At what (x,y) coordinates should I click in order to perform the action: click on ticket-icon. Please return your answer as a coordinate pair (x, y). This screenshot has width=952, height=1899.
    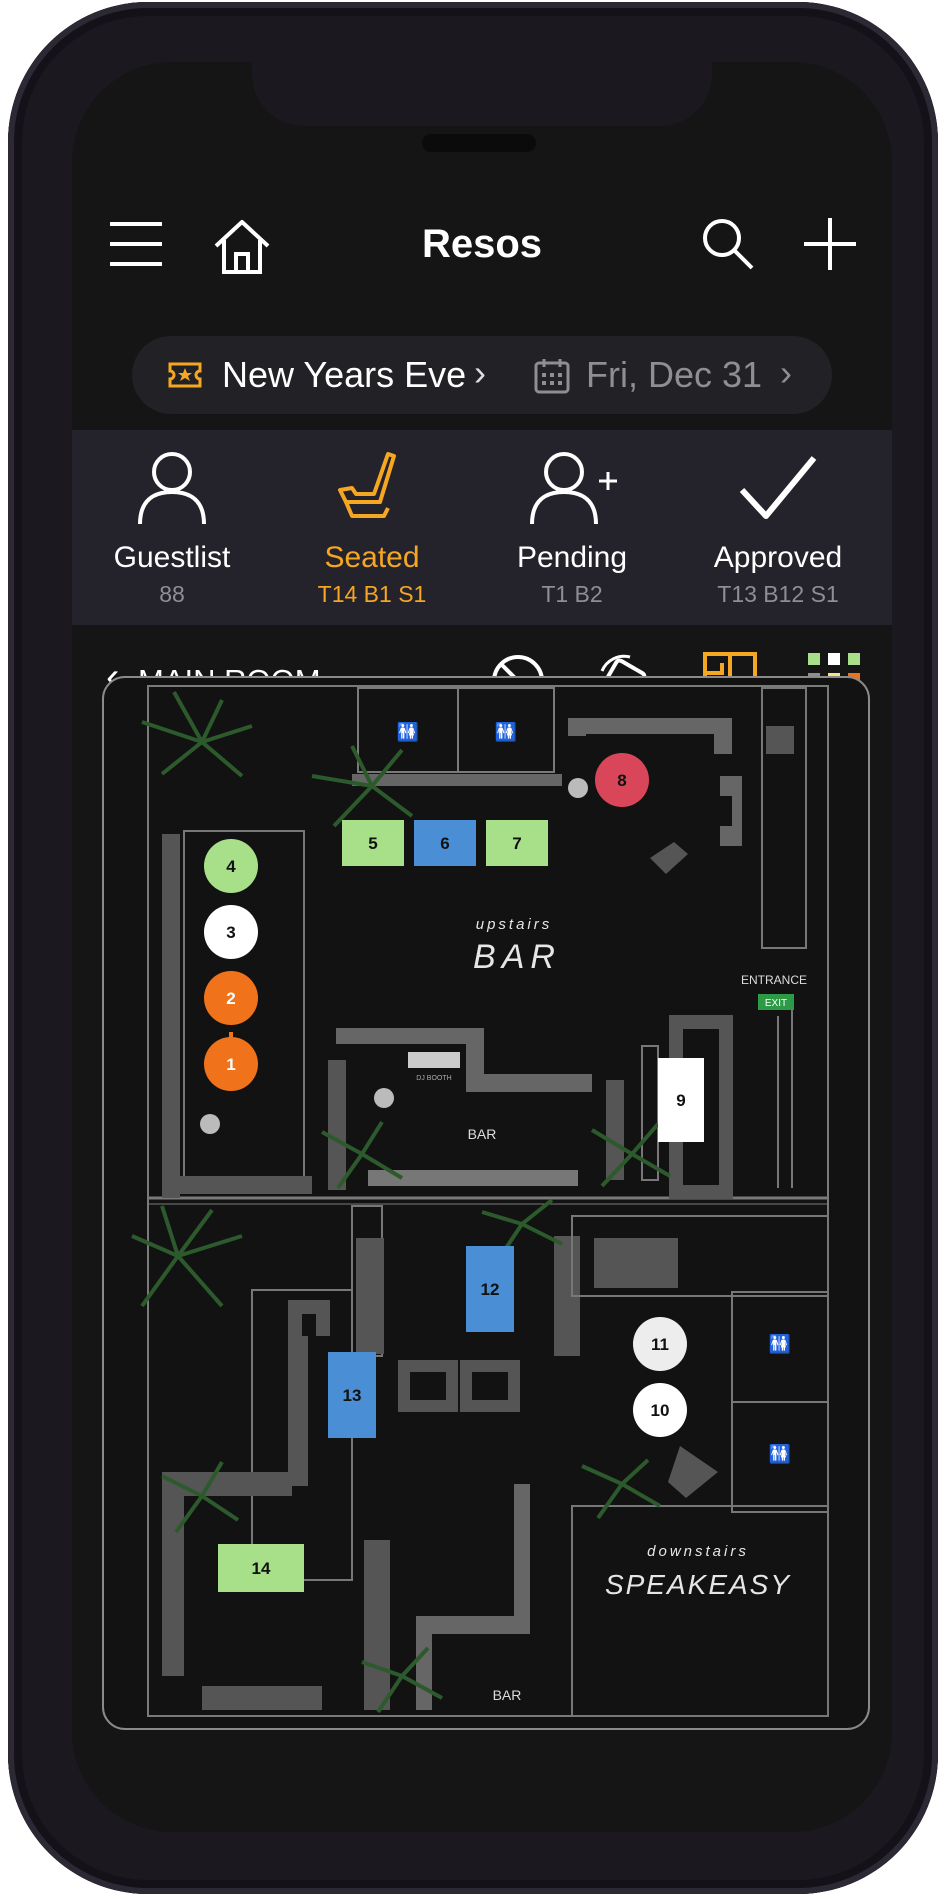
    Looking at the image, I should click on (185, 375).